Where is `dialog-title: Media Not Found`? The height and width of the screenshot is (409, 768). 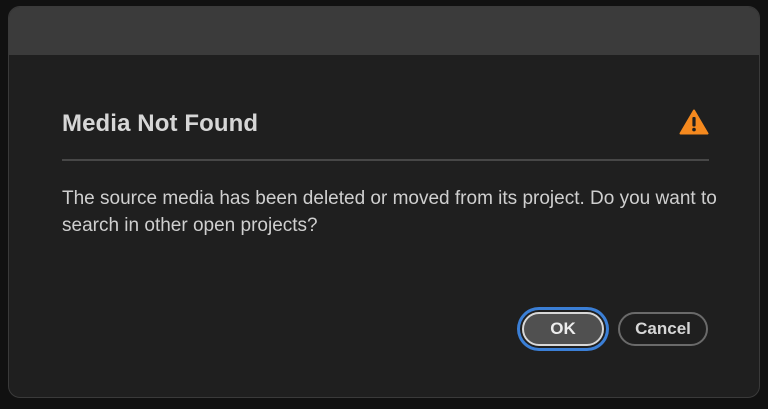
dialog-title: Media Not Found is located at coordinates (160, 123).